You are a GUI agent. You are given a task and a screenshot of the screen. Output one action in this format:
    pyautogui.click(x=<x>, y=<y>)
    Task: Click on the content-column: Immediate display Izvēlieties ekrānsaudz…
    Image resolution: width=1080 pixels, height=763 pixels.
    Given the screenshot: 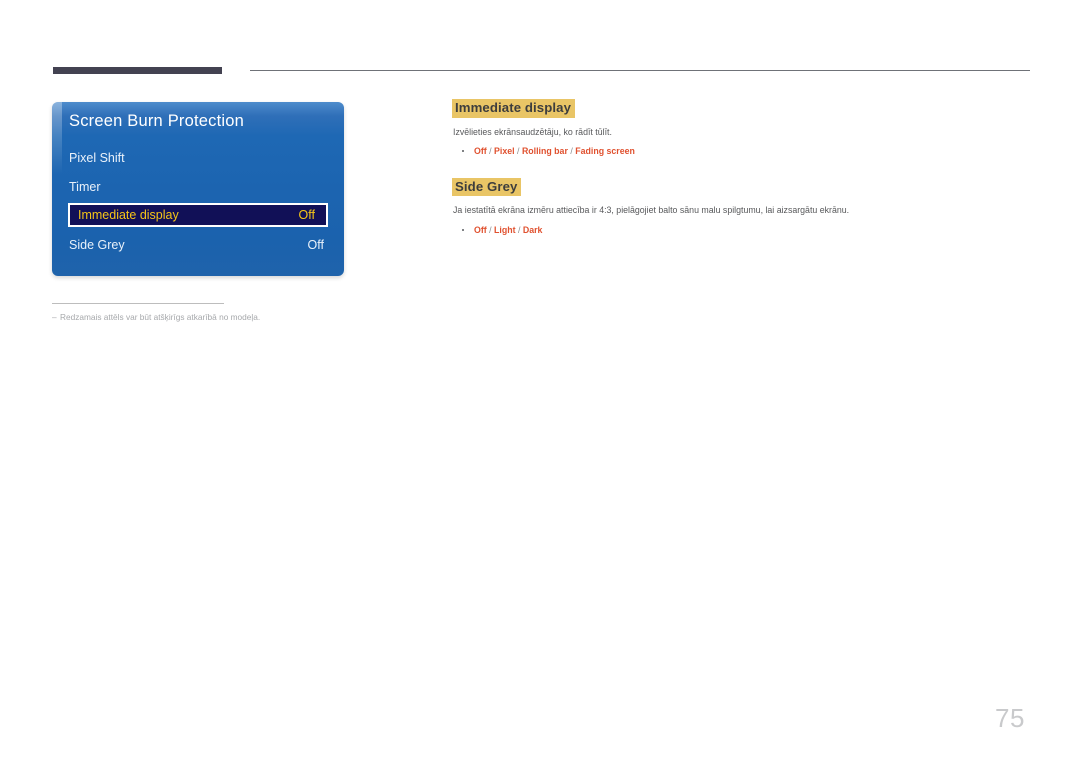 What is the action you would take?
    pyautogui.click(x=741, y=178)
    